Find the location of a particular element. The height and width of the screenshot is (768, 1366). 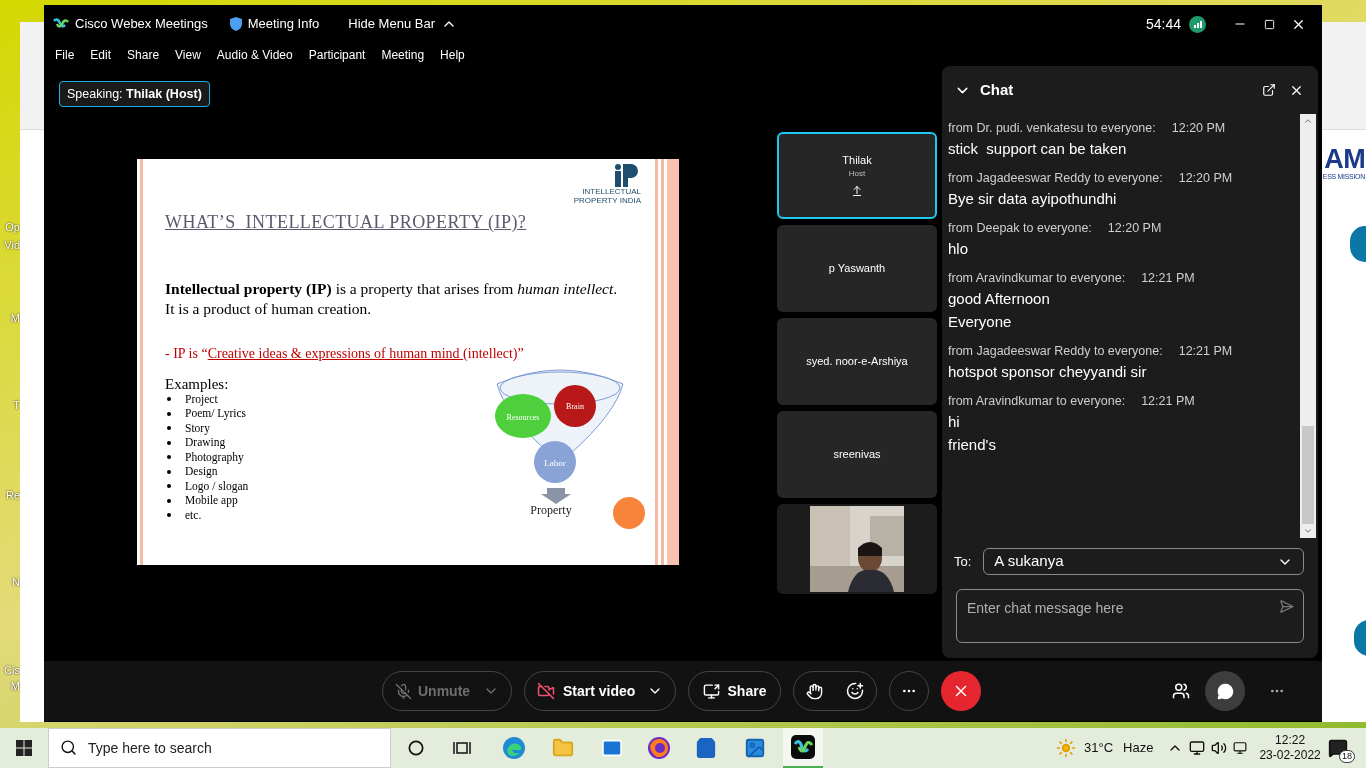

participant-tile: p Yaswanth is located at coordinates (857, 268).